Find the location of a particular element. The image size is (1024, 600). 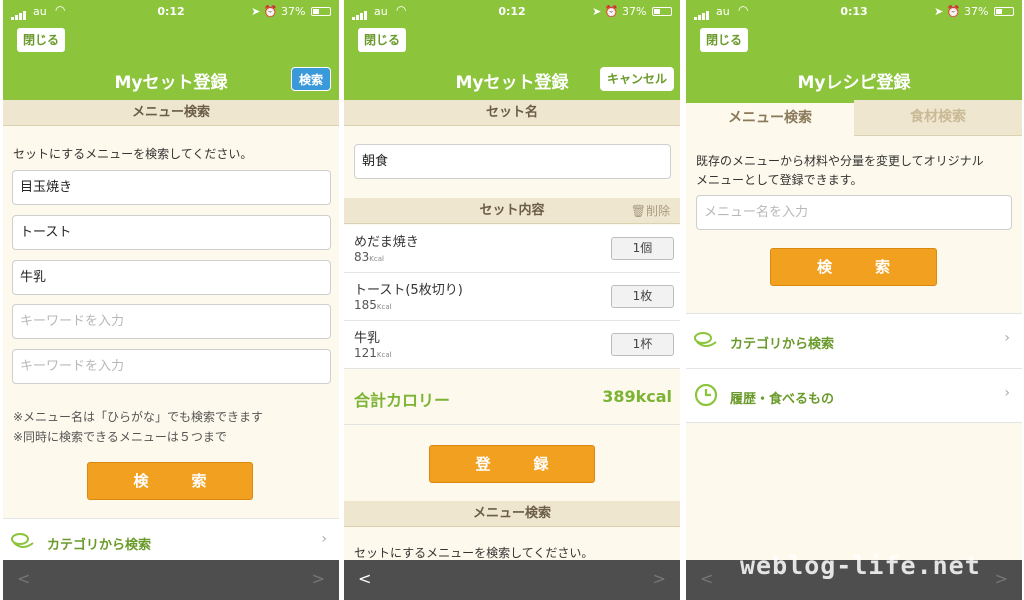

section-header-set-contents: セット内容 🗑削除 is located at coordinates (512, 211).